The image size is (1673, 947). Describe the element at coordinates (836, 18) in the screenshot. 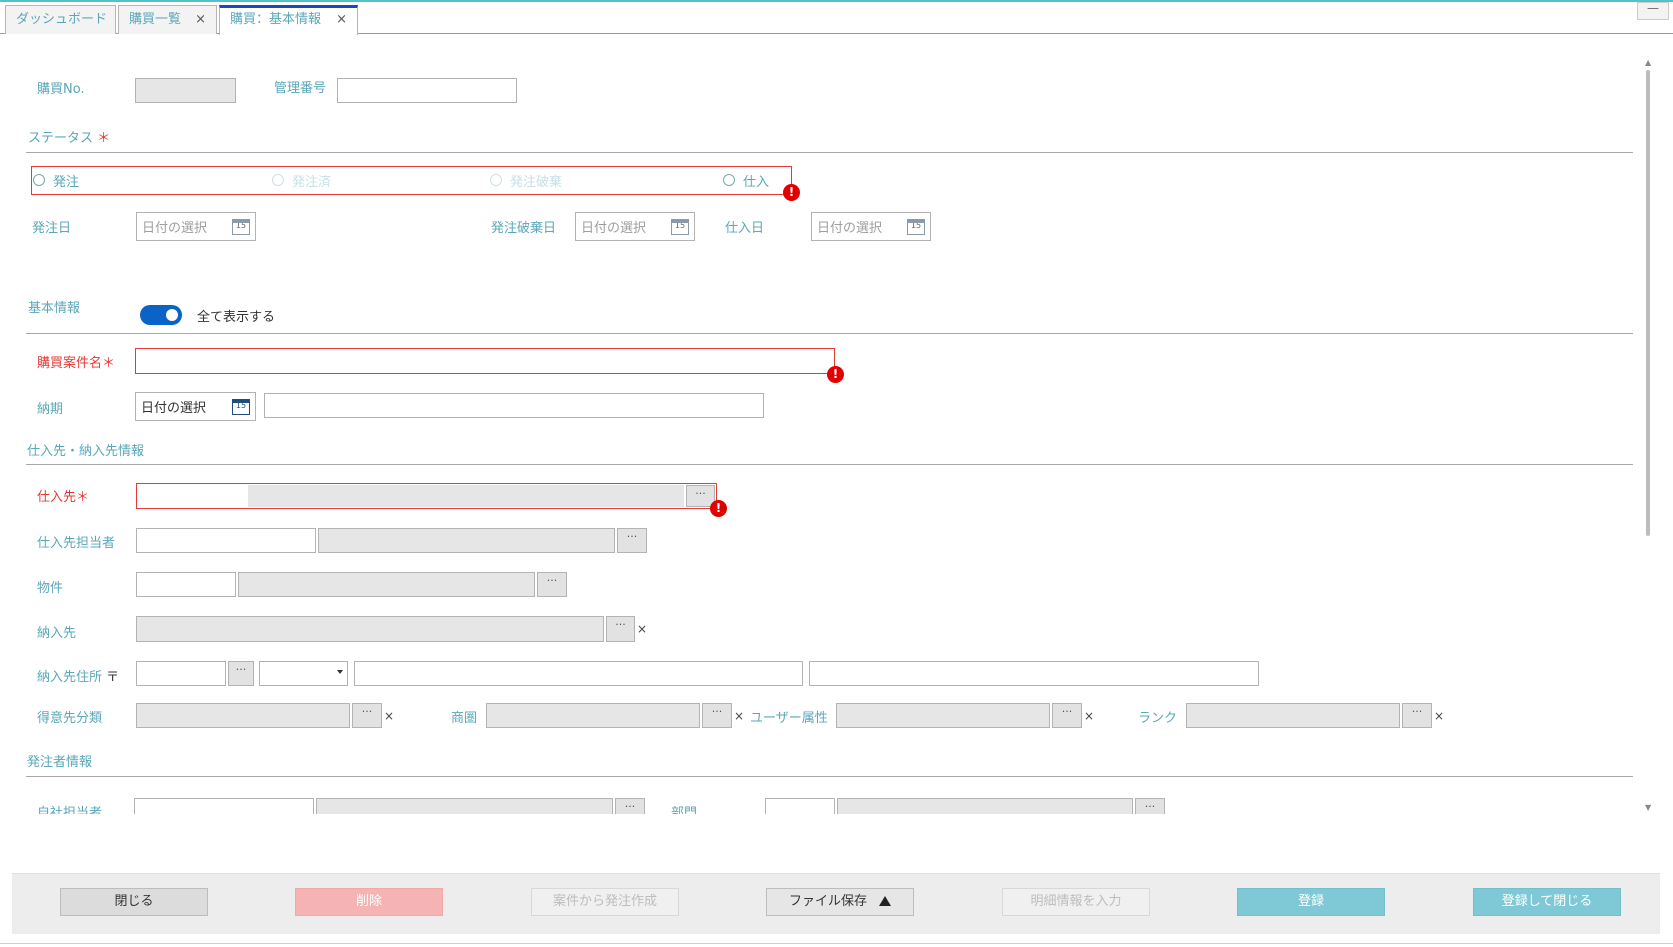

I see `tab-bar: ダッシュボード 購買一覧 × 購買：基本情報 ×` at that location.